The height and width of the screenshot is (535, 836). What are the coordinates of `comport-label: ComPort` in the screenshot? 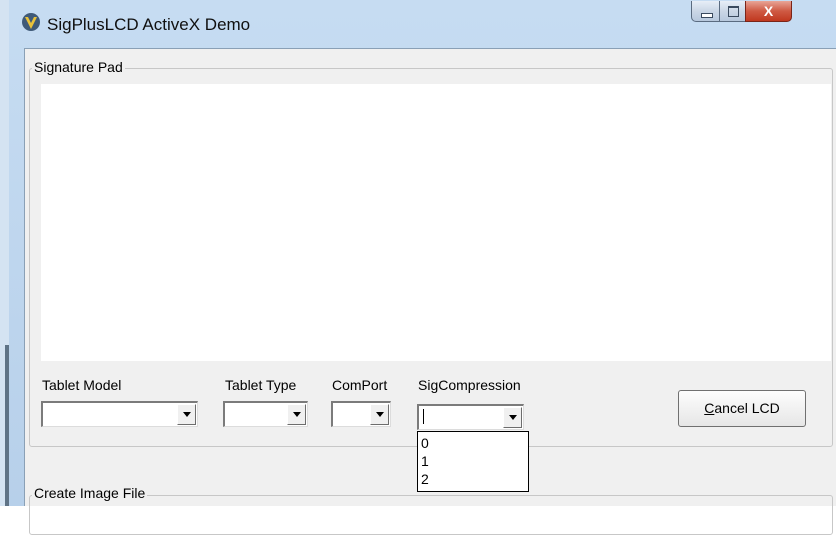 It's located at (360, 385).